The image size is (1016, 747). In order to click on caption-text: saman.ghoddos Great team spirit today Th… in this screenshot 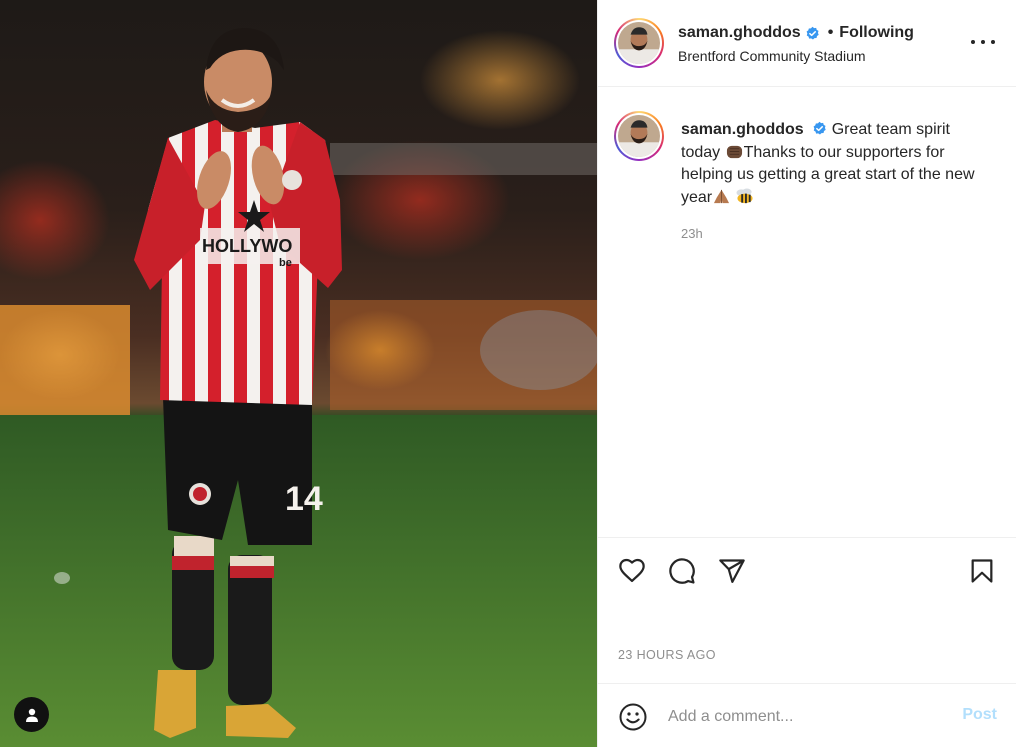, I will do `click(836, 164)`.